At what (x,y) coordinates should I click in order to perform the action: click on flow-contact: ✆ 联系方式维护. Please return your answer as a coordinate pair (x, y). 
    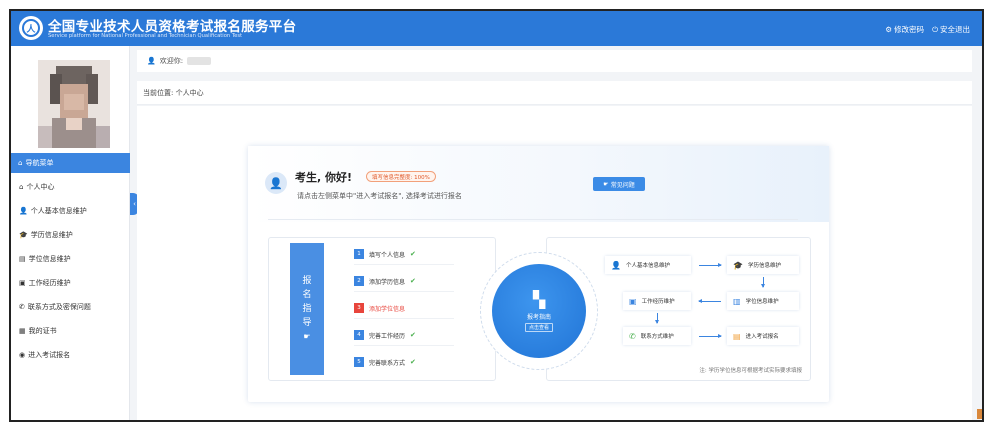
    Looking at the image, I should click on (657, 336).